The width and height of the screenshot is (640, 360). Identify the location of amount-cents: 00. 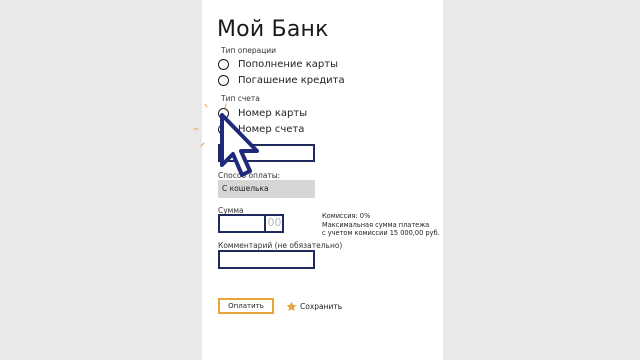
(273, 223).